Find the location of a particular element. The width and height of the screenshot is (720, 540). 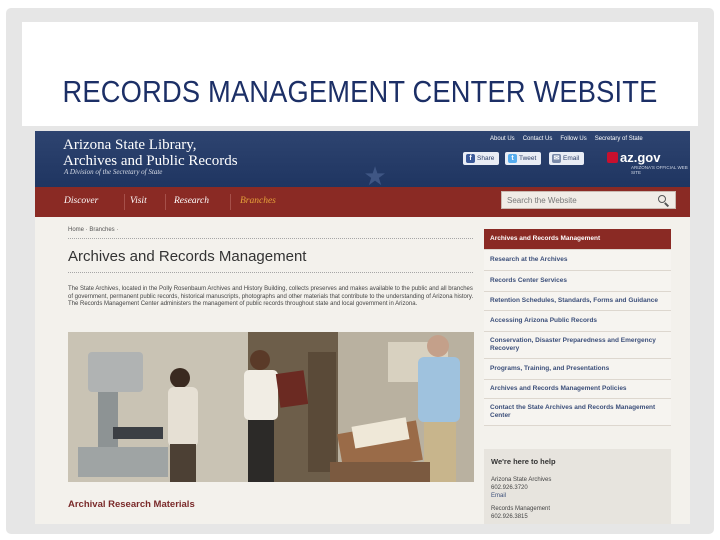

search-icon is located at coordinates (662, 199).